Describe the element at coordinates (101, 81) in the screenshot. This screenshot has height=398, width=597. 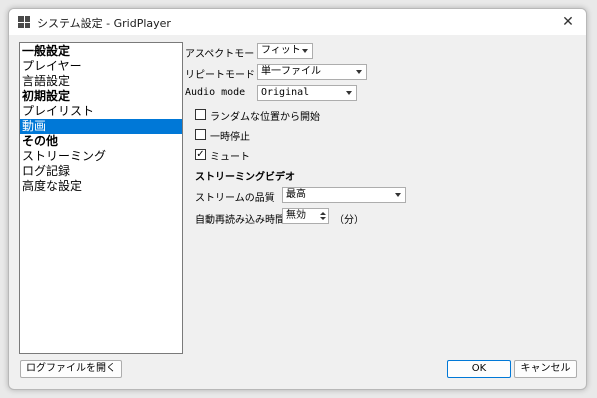
I see `sidebar-item: 言語設定` at that location.